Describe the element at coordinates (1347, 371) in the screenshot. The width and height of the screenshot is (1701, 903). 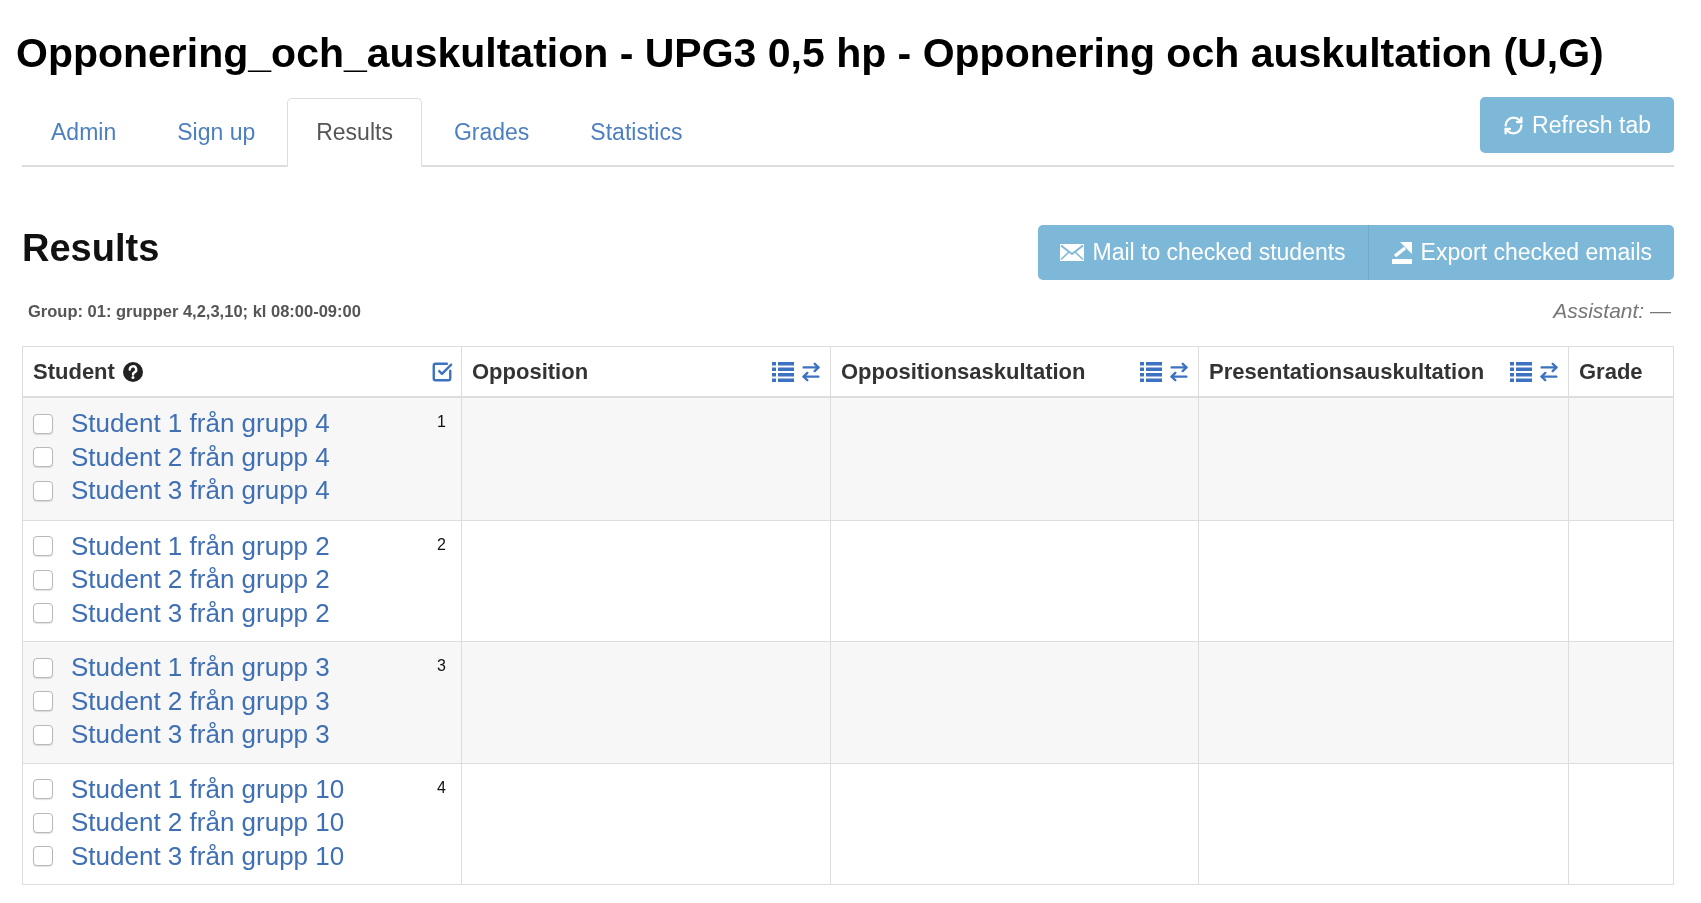
I see `column-header: Presentationsauskultation` at that location.